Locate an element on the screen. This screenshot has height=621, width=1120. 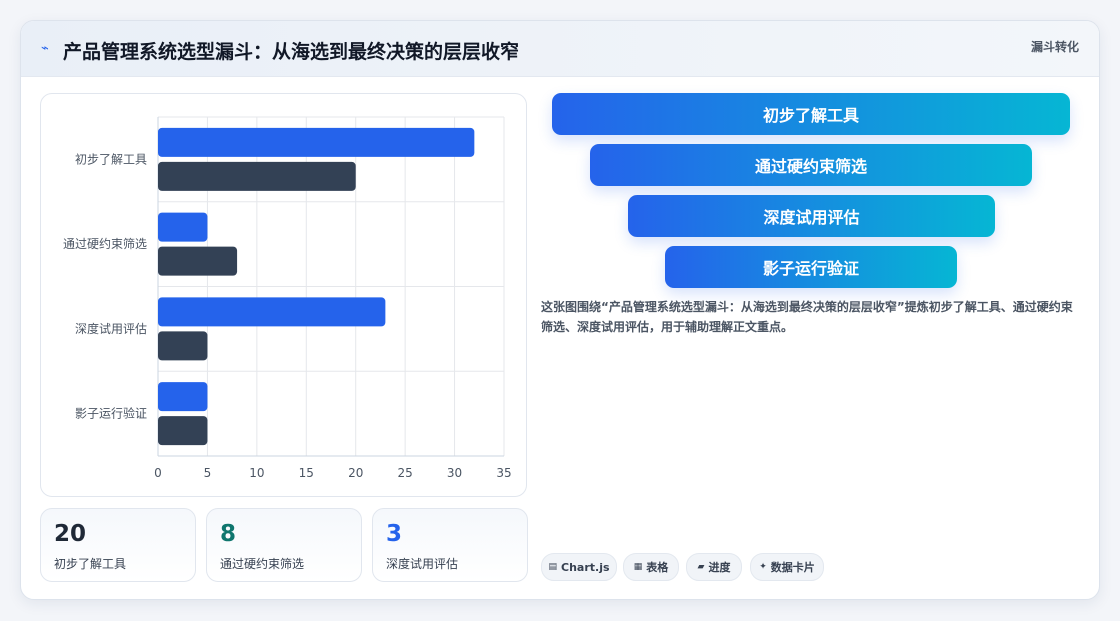
y-tick-label: 影子运行验证 is located at coordinates (111, 413).